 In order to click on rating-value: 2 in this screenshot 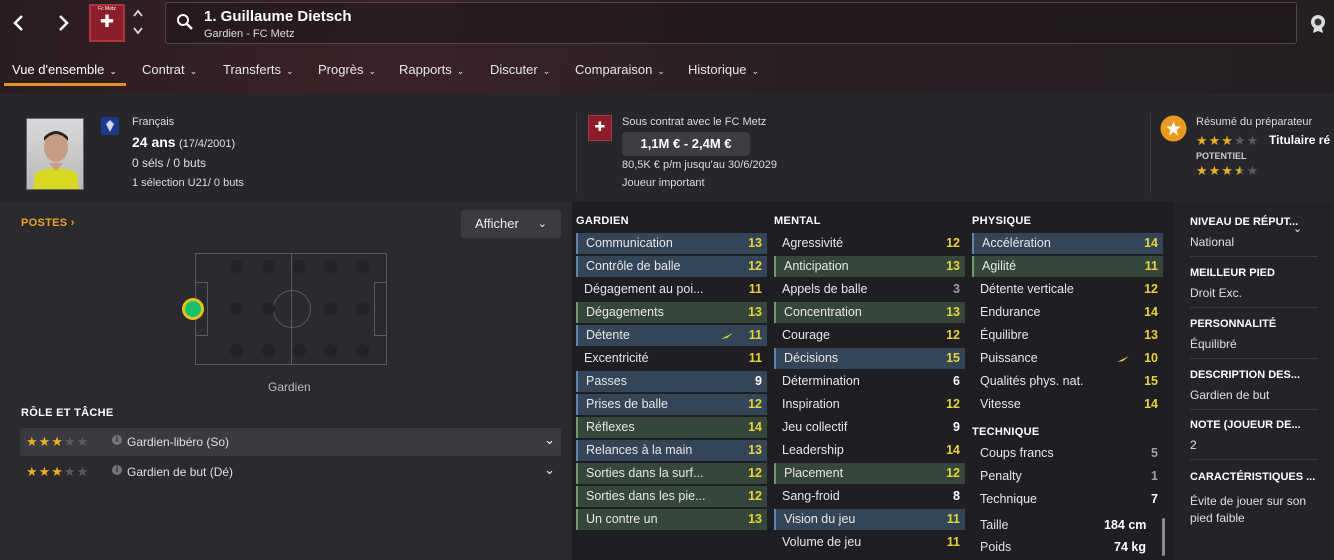, I will do `click(1193, 445)`.